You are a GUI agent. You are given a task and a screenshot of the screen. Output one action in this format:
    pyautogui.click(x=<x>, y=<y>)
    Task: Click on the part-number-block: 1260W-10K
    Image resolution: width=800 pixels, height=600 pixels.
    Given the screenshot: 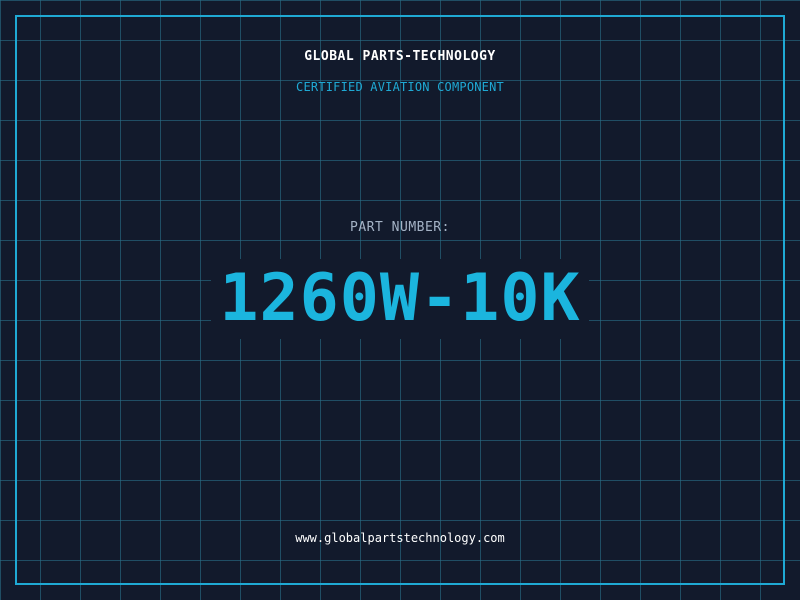 What is the action you would take?
    pyautogui.click(x=400, y=299)
    